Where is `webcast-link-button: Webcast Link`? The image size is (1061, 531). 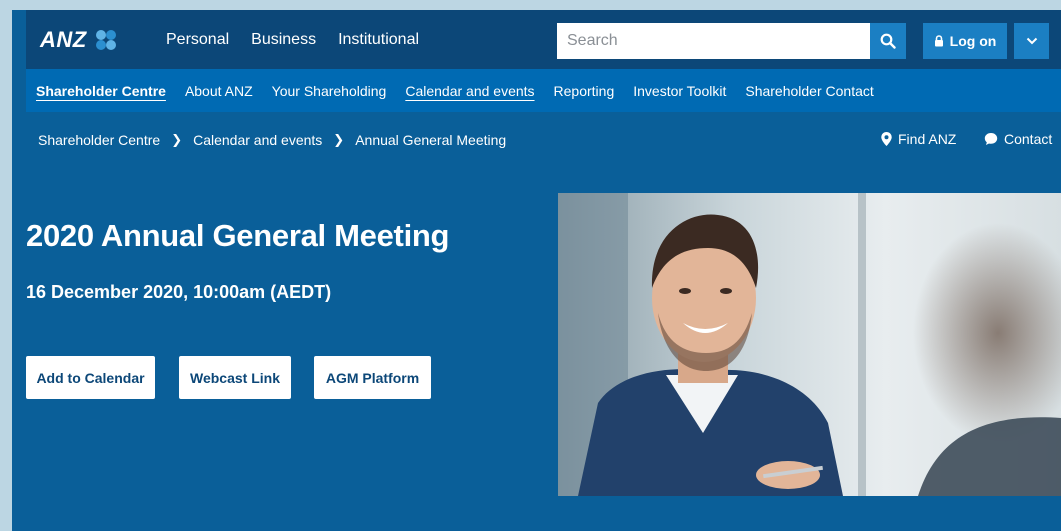 webcast-link-button: Webcast Link is located at coordinates (235, 377).